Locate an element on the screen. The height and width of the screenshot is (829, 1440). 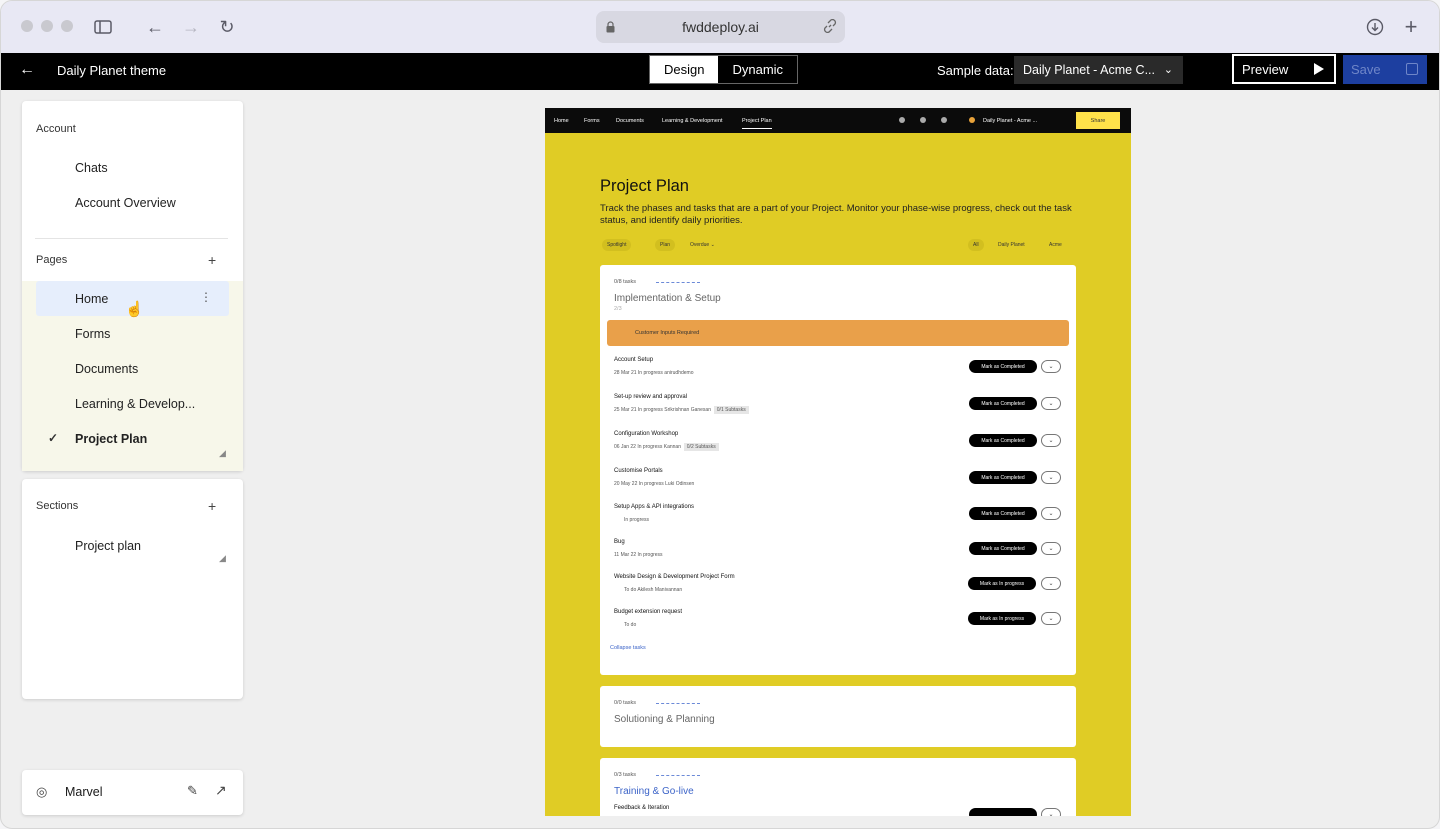
sidebar-item-label: Account Overview is located at coordinates (125, 202).